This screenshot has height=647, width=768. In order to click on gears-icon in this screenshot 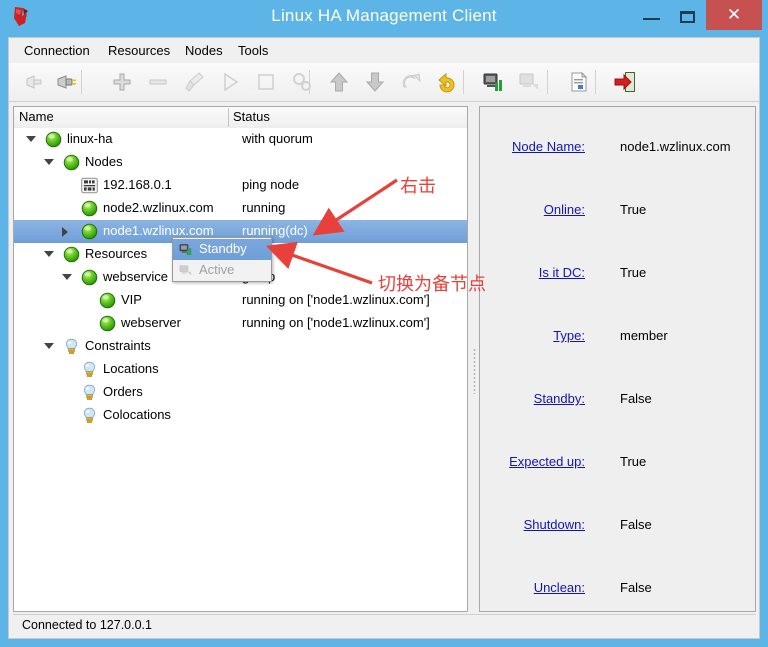, I will do `click(302, 82)`.